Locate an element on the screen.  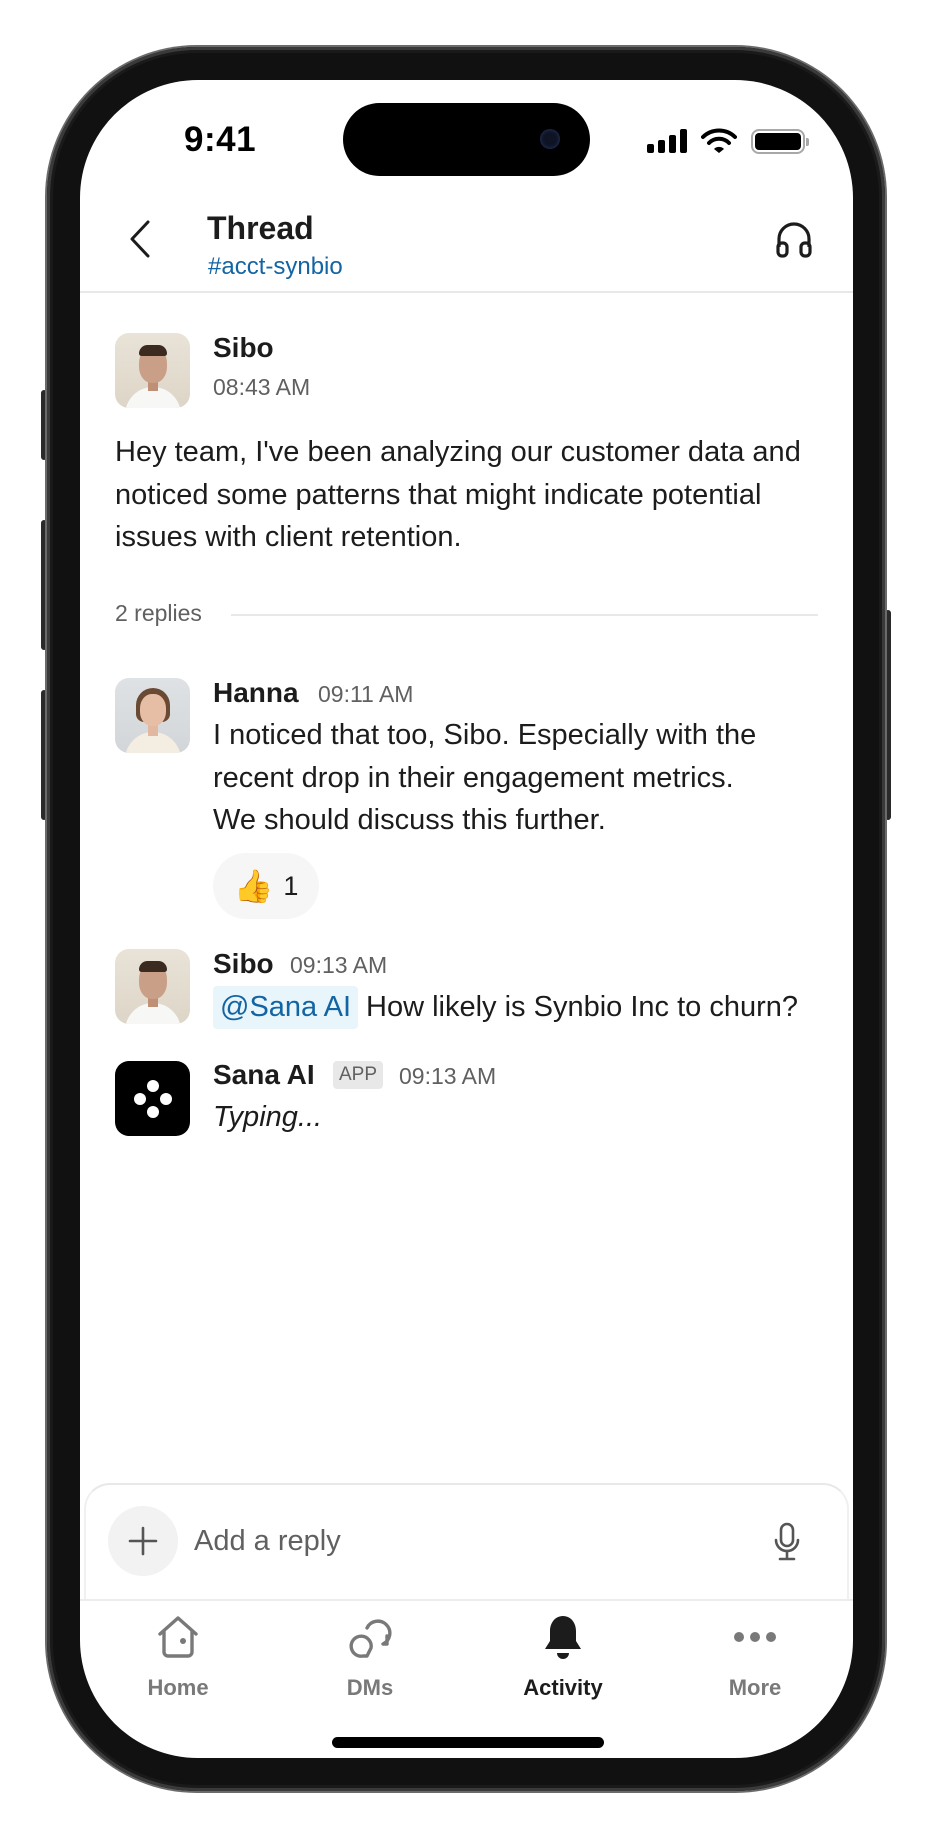
status-icons is located at coordinates (728, 141).